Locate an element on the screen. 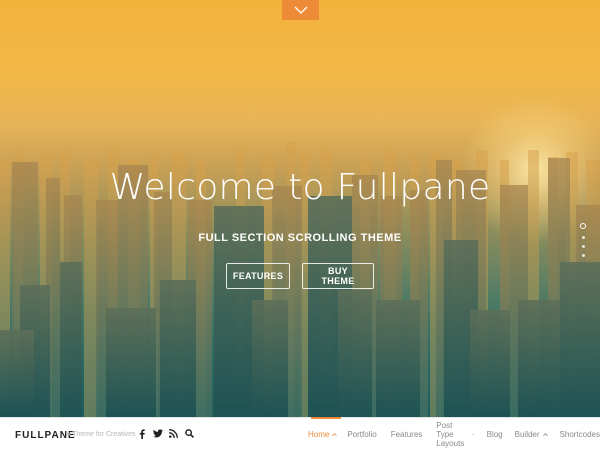 This screenshot has height=450, width=600. menu-item-label: Portfolio is located at coordinates (362, 434).